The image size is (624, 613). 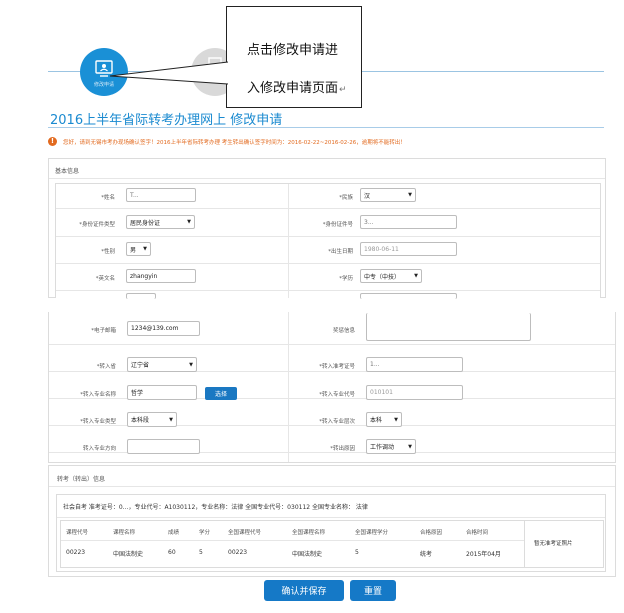 I want to click on col-header: 成绩, so click(x=174, y=533).